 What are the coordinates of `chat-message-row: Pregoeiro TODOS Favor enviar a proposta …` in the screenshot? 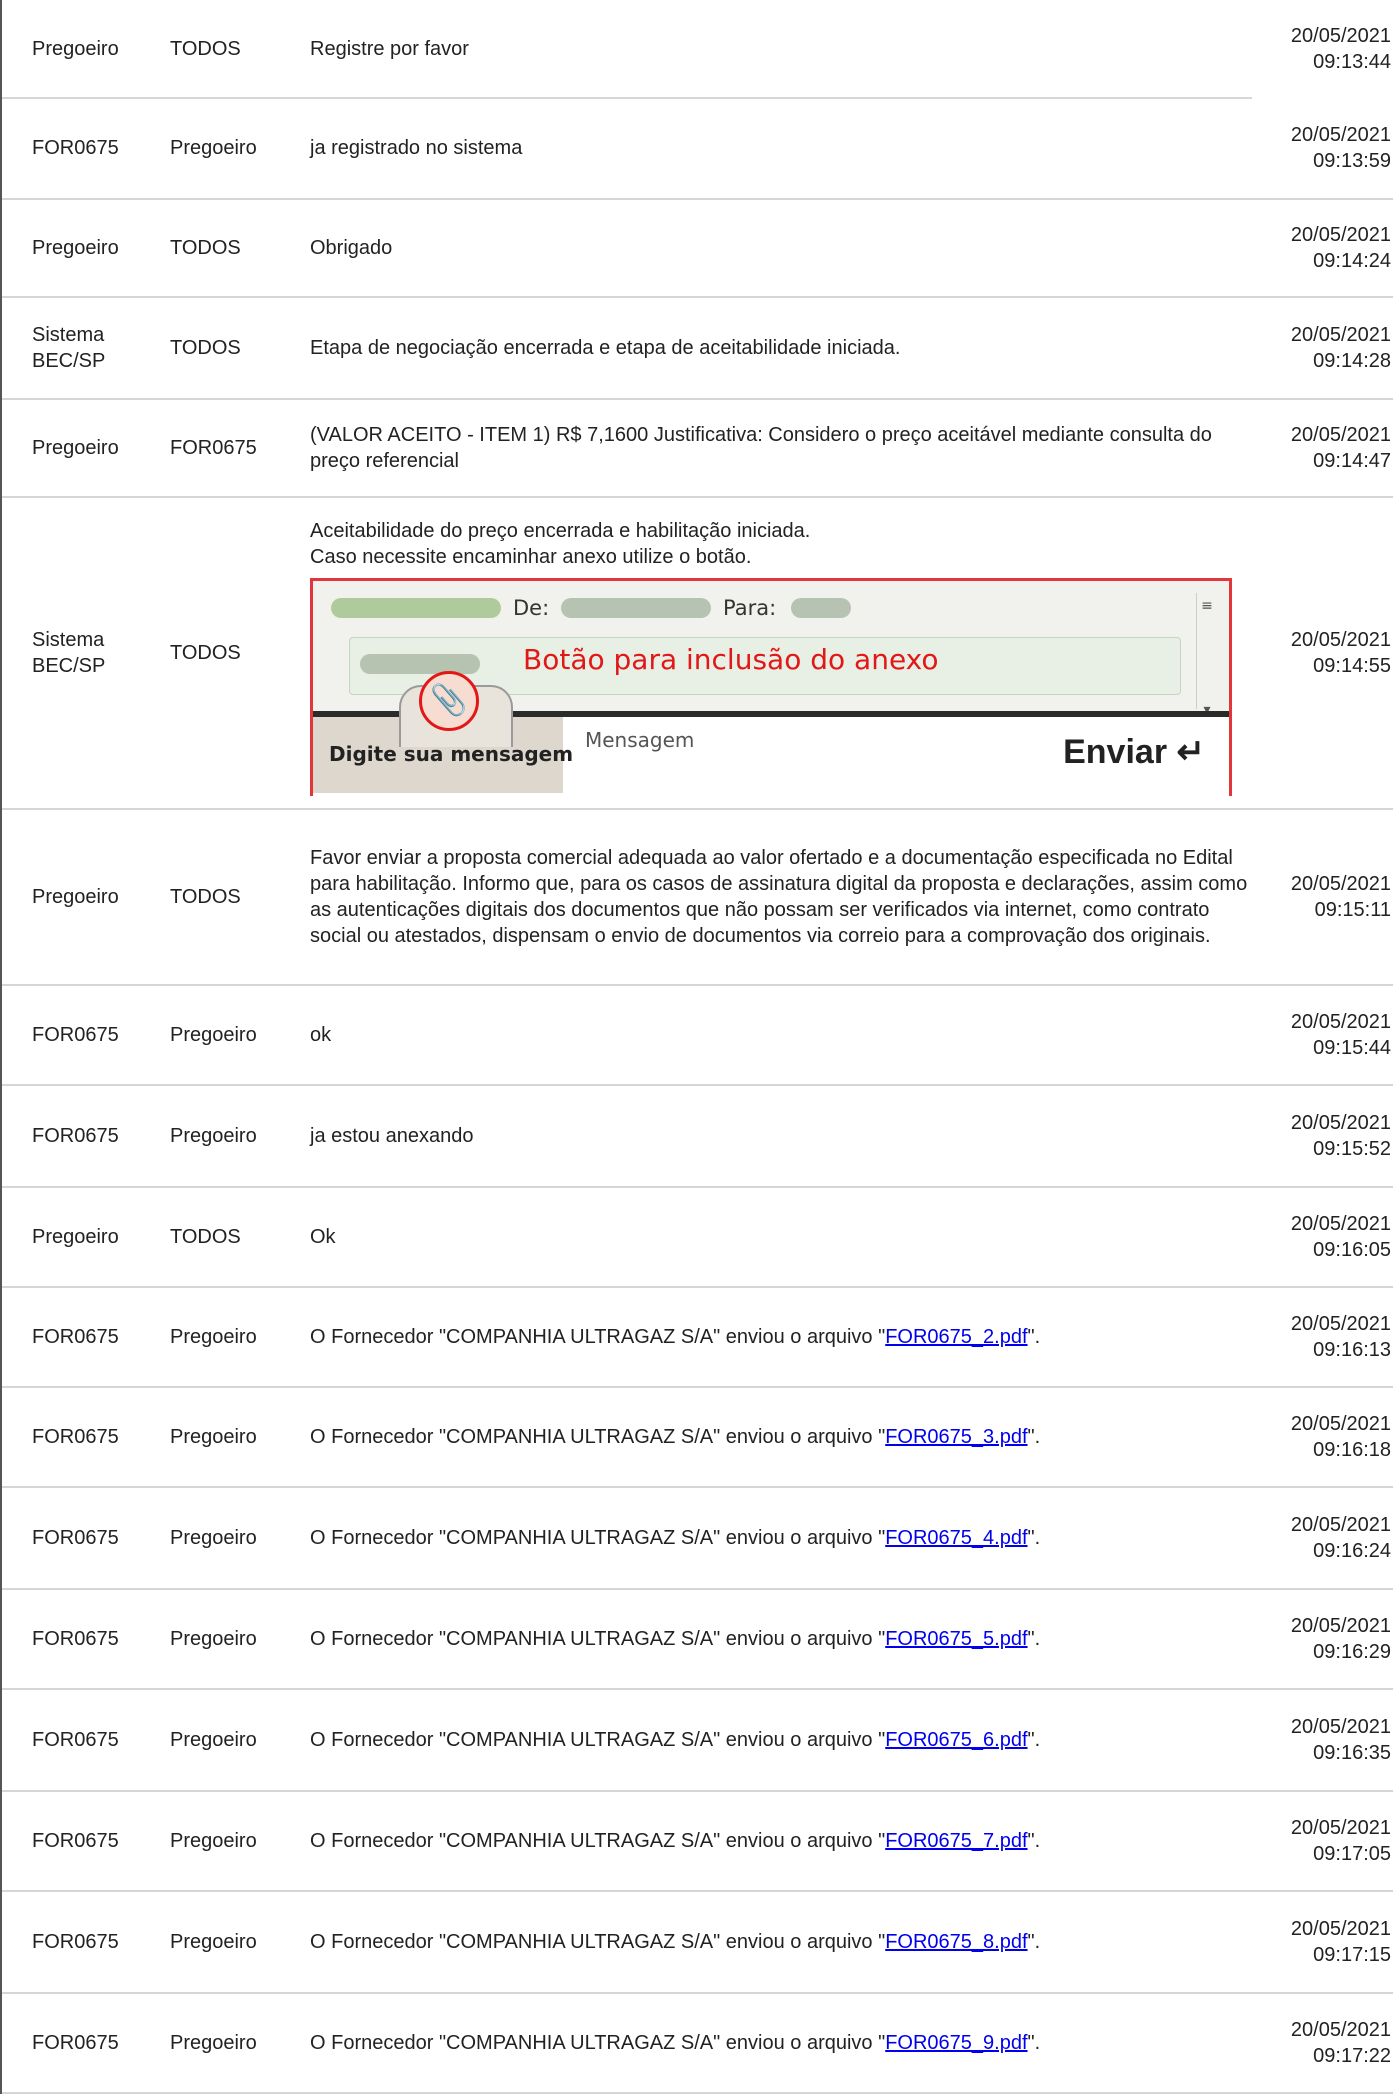 It's located at (697, 898).